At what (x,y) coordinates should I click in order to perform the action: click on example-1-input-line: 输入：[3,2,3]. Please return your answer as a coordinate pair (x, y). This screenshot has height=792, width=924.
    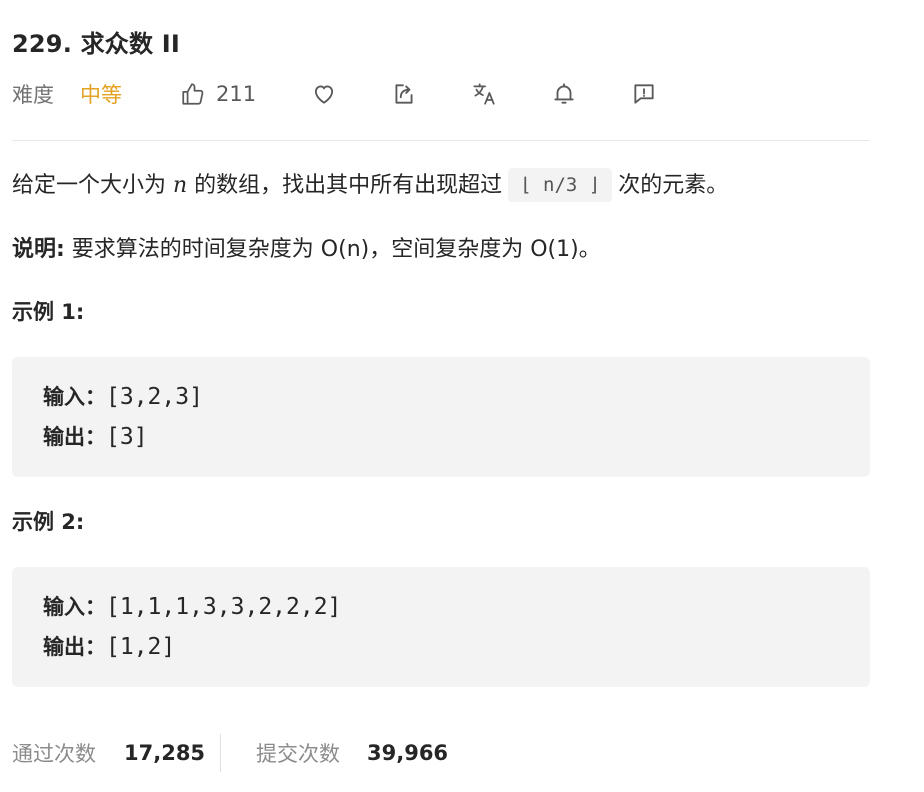
    Looking at the image, I should click on (441, 397).